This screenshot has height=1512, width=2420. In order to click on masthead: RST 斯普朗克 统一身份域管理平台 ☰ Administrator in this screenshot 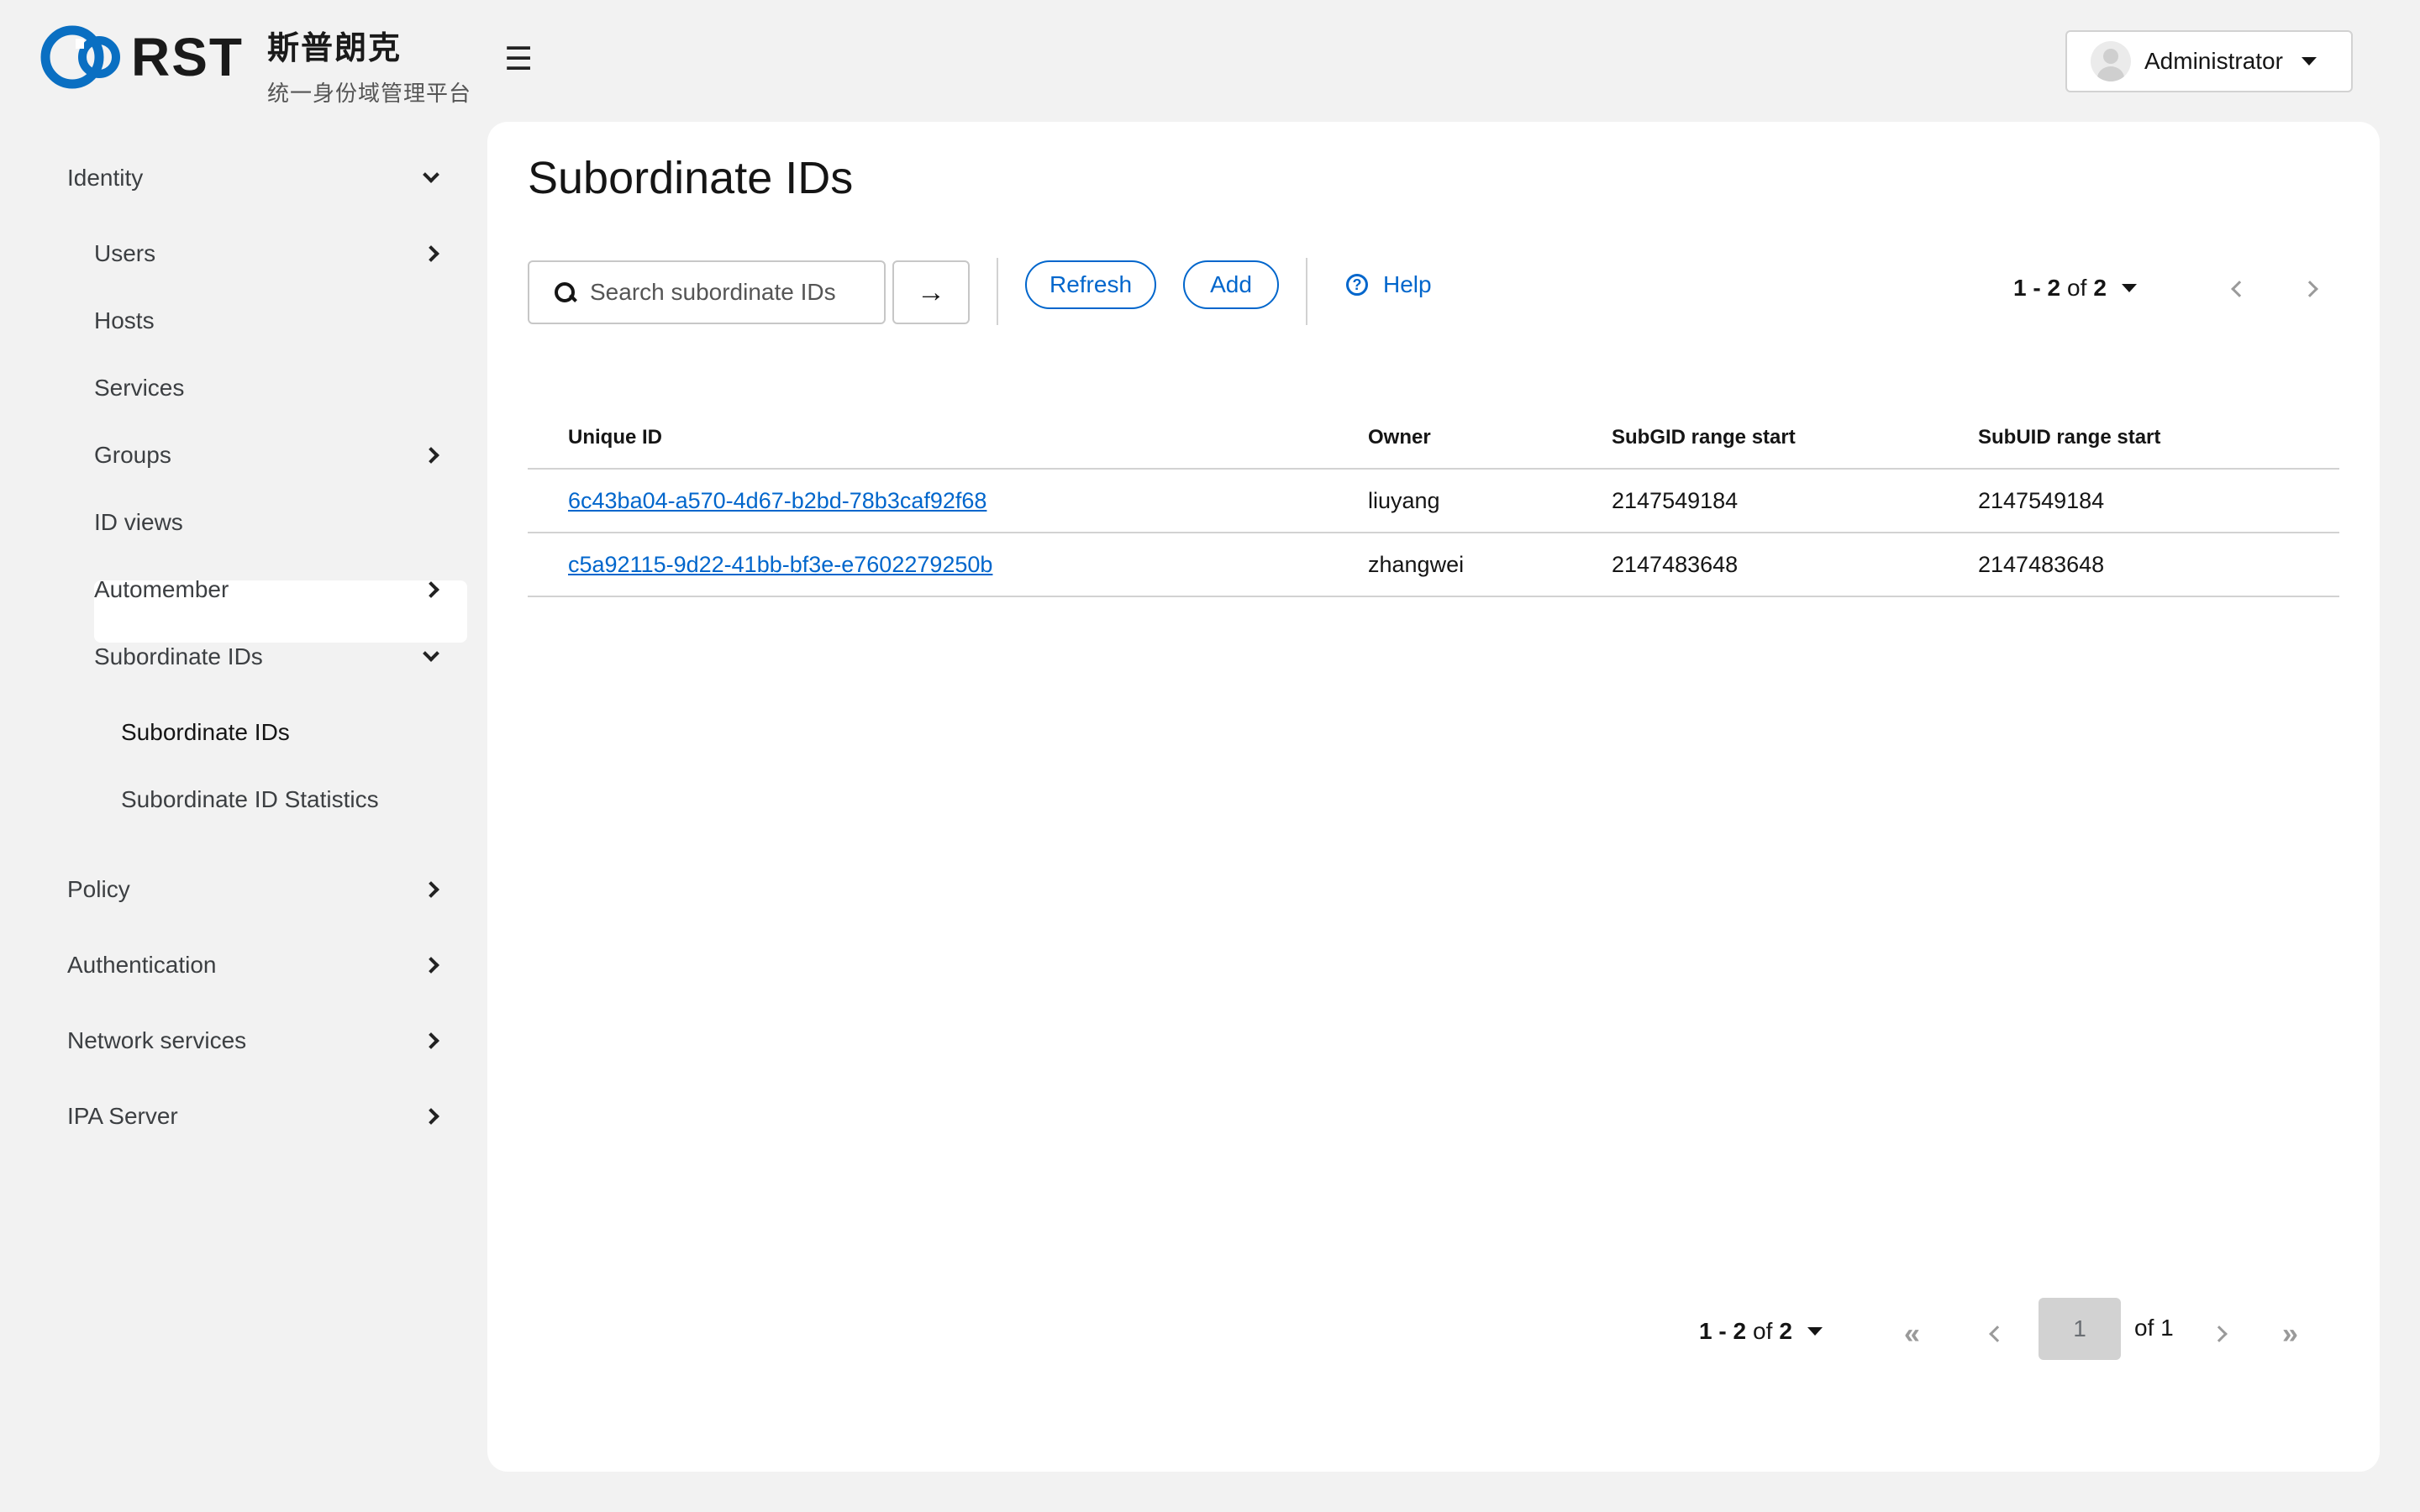, I will do `click(1210, 61)`.